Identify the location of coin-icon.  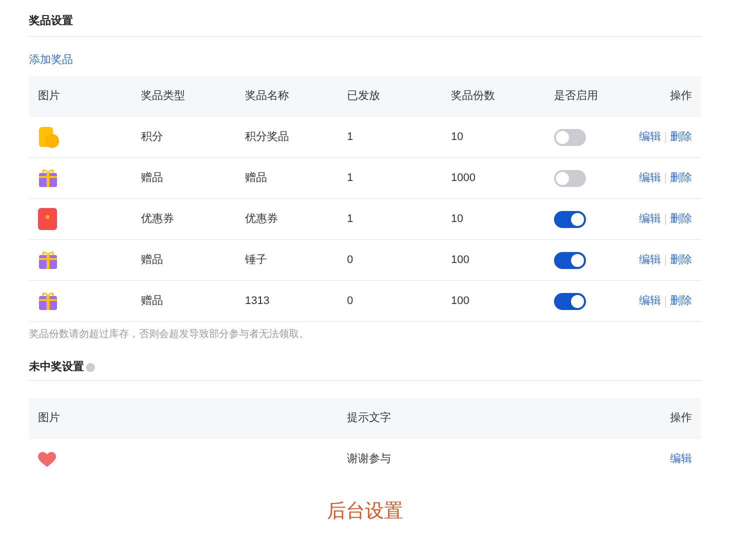
(49, 137).